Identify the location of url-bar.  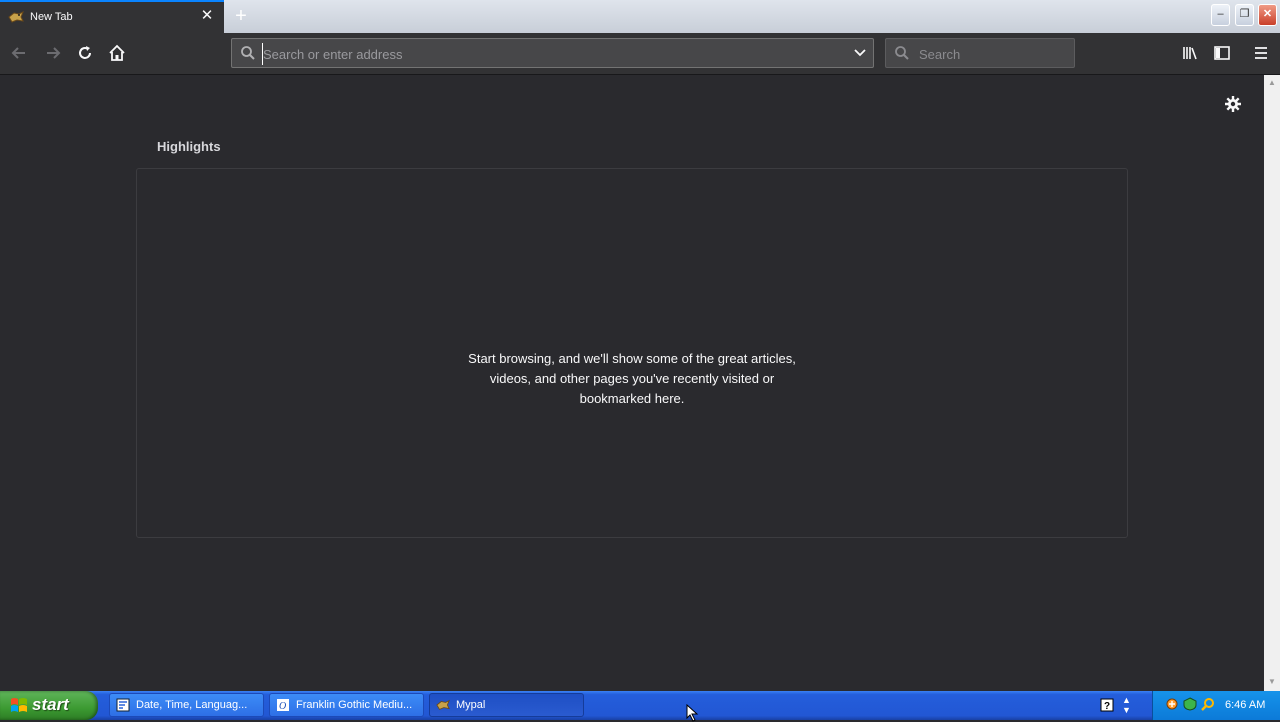
(552, 53).